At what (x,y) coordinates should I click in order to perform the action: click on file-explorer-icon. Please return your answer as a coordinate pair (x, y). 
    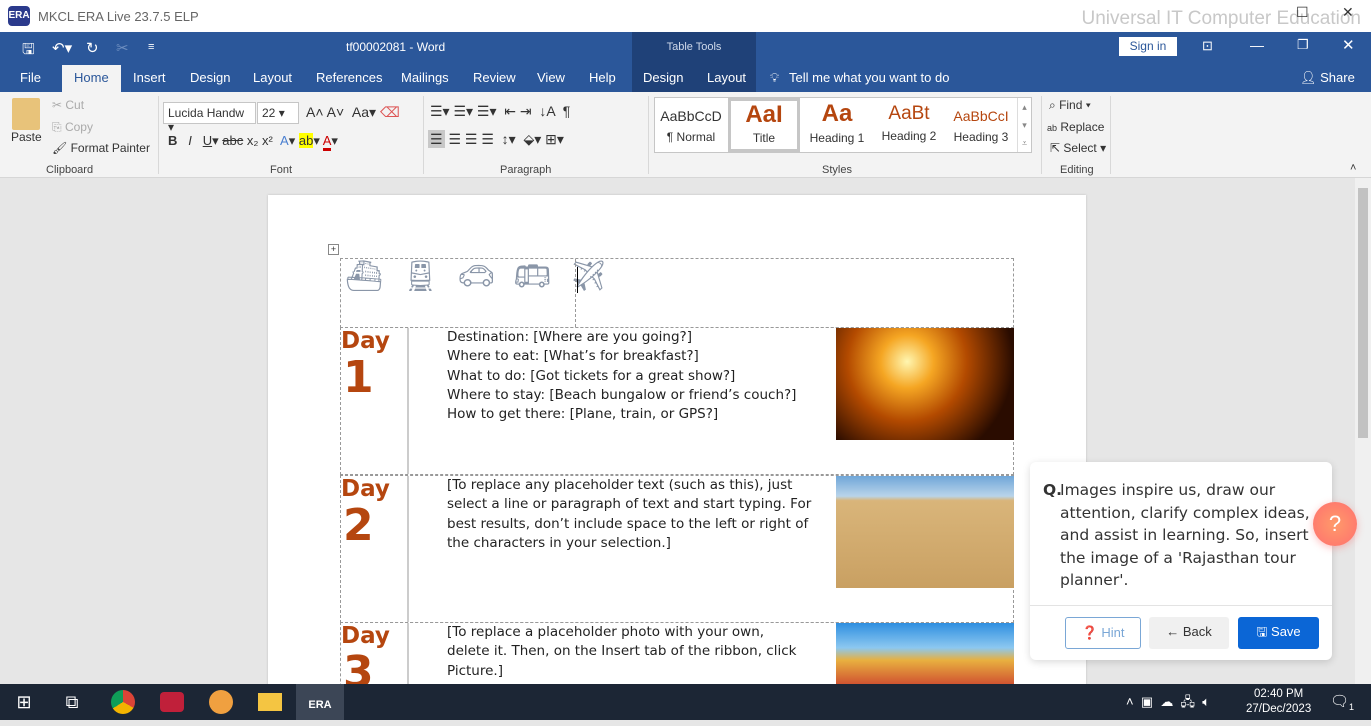
    Looking at the image, I should click on (270, 702).